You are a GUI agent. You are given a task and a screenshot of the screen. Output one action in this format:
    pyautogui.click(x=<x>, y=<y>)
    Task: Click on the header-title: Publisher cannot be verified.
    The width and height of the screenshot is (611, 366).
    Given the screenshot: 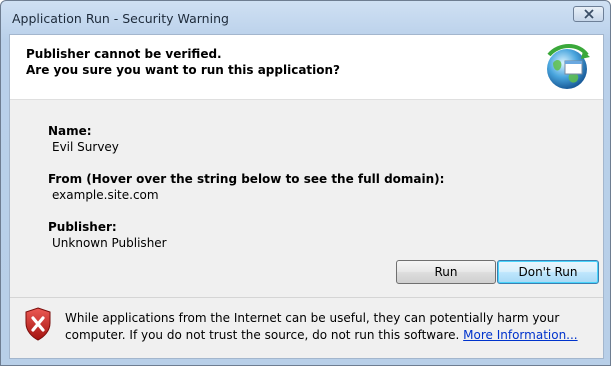 What is the action you would take?
    pyautogui.click(x=124, y=54)
    